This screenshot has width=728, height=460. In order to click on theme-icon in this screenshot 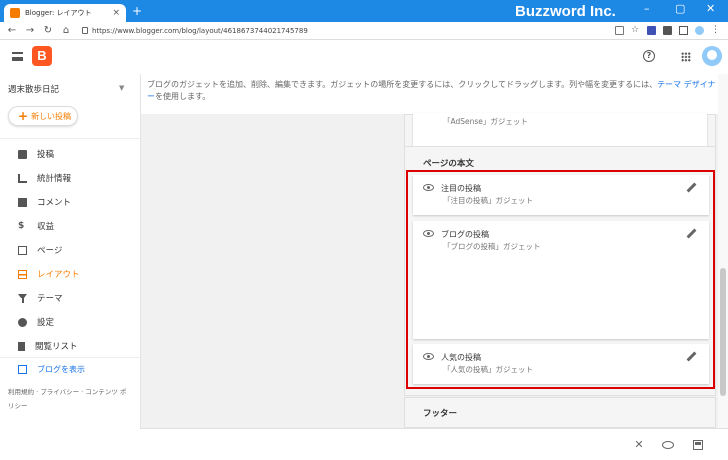, I will do `click(22, 298)`.